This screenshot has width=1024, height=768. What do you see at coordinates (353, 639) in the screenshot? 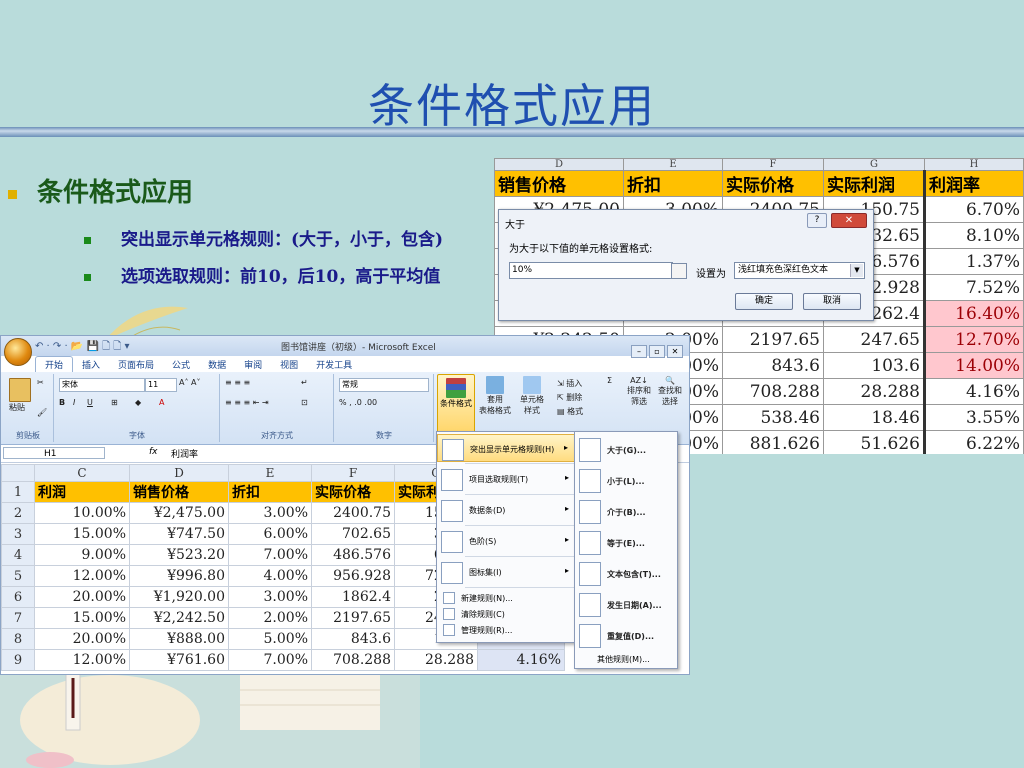
I see `table-cell: 843.6` at bounding box center [353, 639].